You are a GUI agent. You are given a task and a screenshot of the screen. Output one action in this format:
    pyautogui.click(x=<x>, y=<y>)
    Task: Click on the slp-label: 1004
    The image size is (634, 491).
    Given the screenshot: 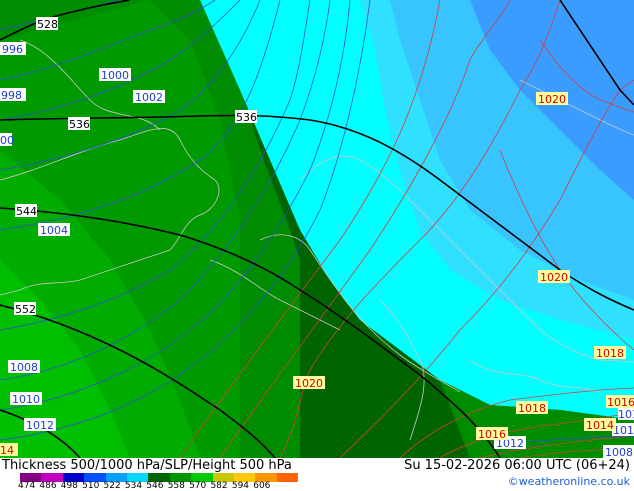 What is the action you would take?
    pyautogui.click(x=54, y=230)
    